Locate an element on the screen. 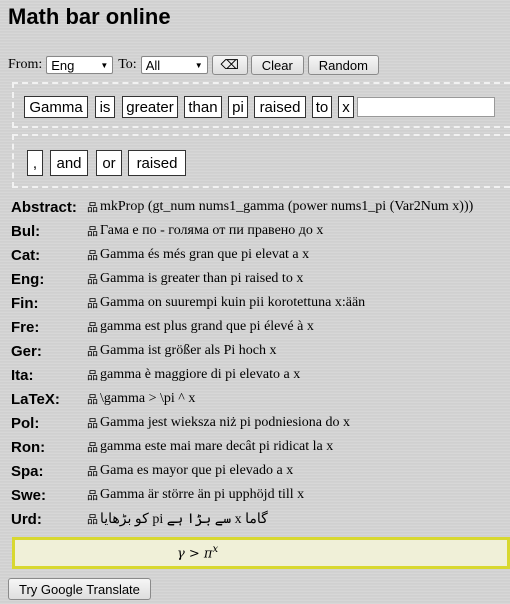  random-button: Random is located at coordinates (343, 65).